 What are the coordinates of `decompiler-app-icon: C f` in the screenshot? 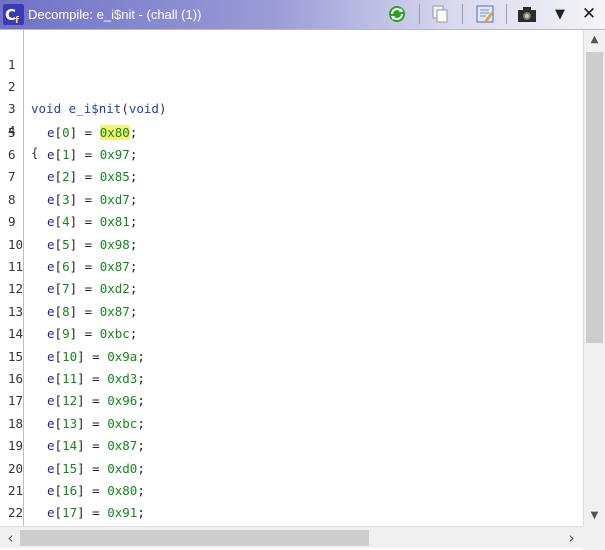 It's located at (13, 14).